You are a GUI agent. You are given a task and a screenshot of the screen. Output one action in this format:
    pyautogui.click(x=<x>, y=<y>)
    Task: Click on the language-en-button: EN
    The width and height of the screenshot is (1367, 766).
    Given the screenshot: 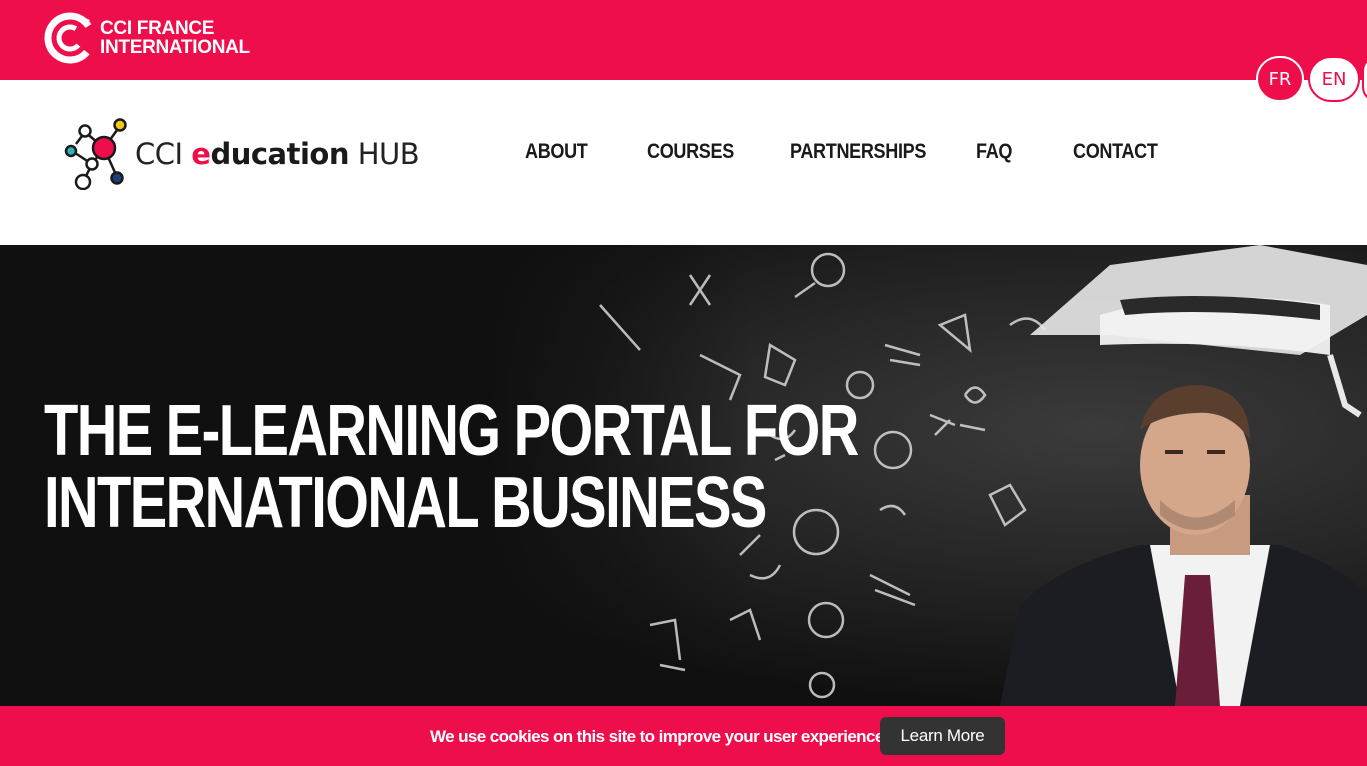 What is the action you would take?
    pyautogui.click(x=1334, y=79)
    